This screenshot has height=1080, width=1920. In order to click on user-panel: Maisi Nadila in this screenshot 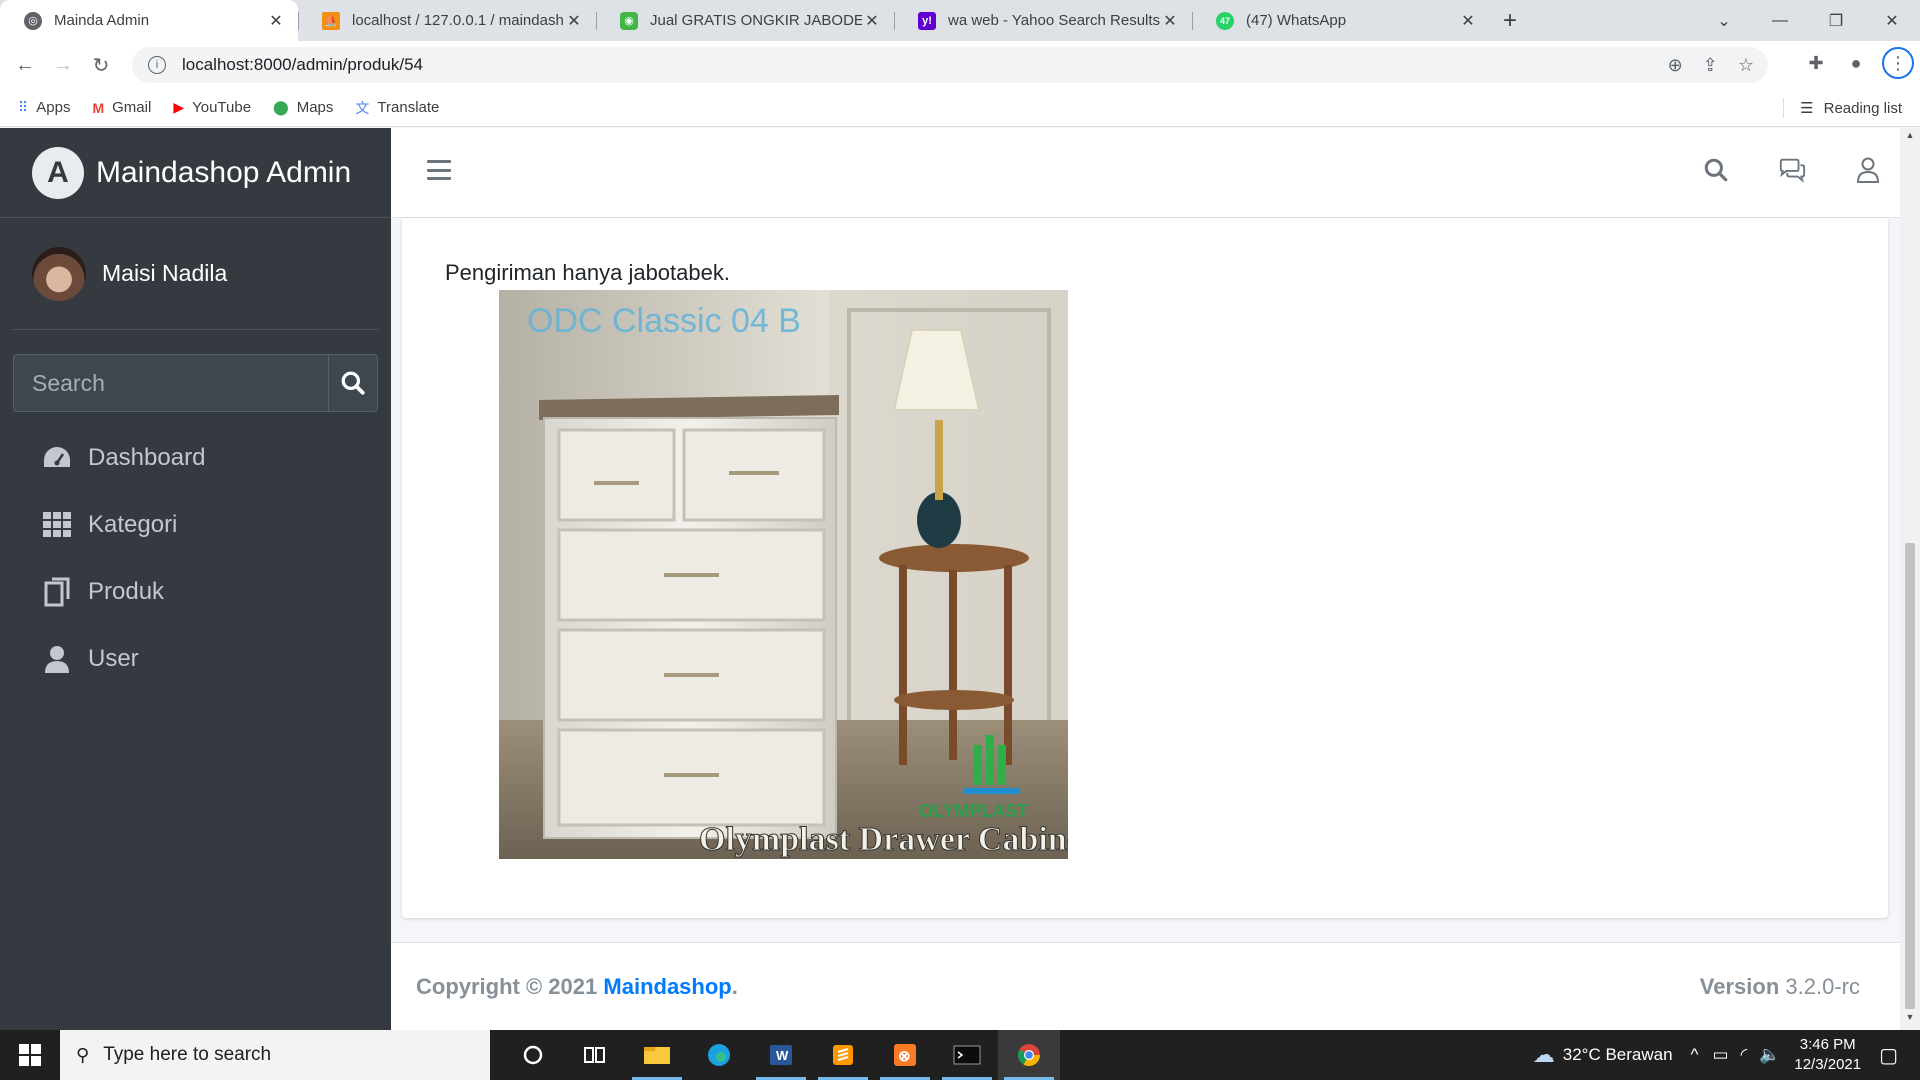, I will do `click(195, 274)`.